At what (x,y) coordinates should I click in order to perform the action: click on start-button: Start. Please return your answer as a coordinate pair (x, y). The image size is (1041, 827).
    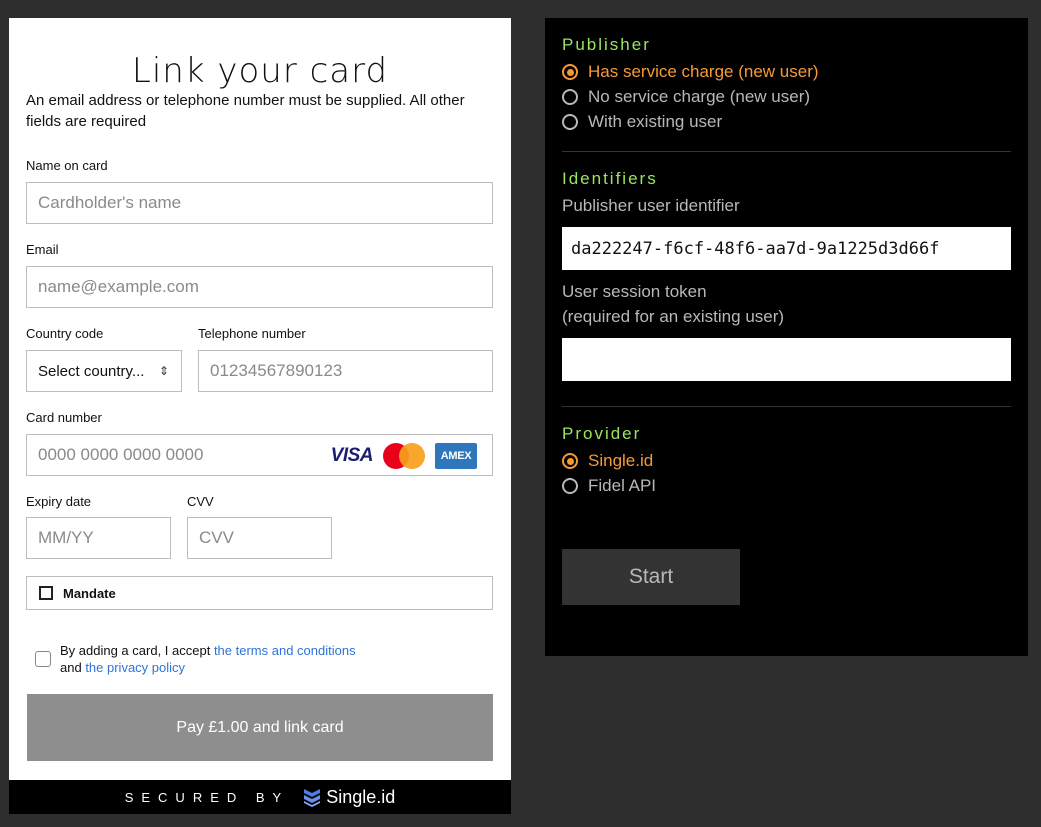
    Looking at the image, I should click on (651, 577).